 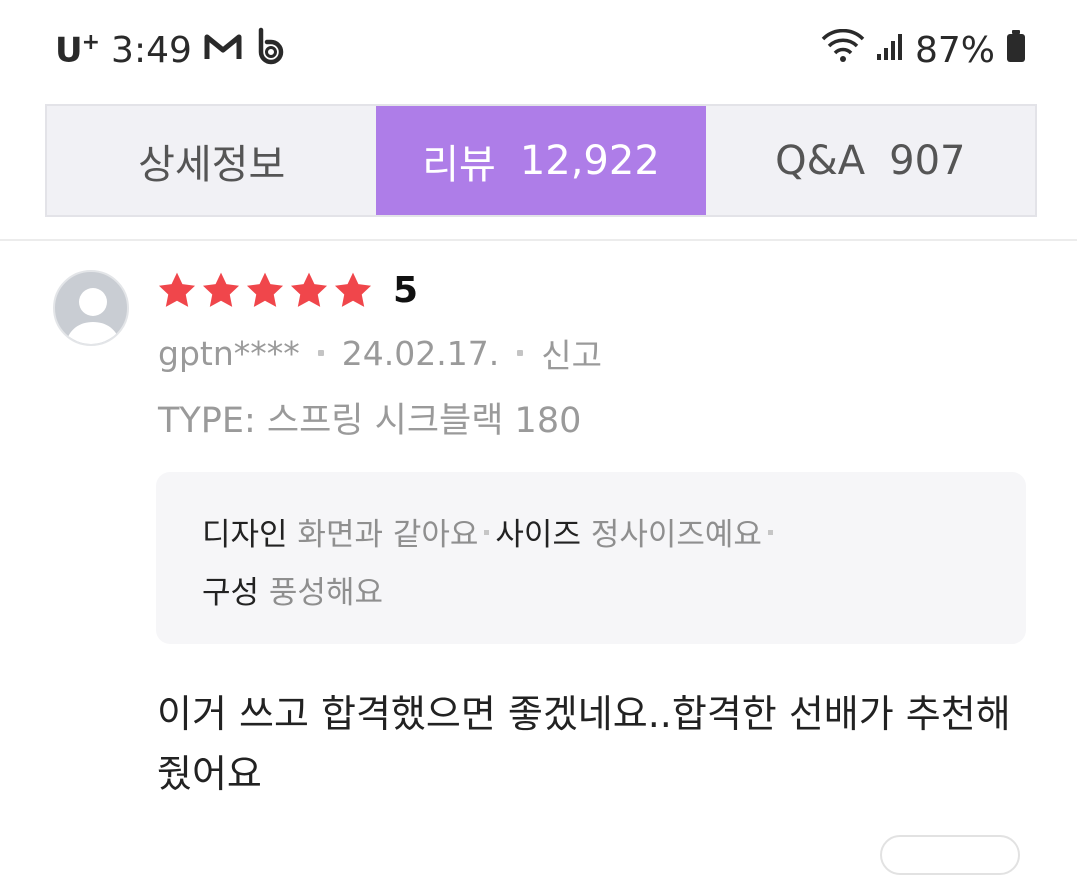 What do you see at coordinates (927, 160) in the screenshot?
I see `qna-count: 907` at bounding box center [927, 160].